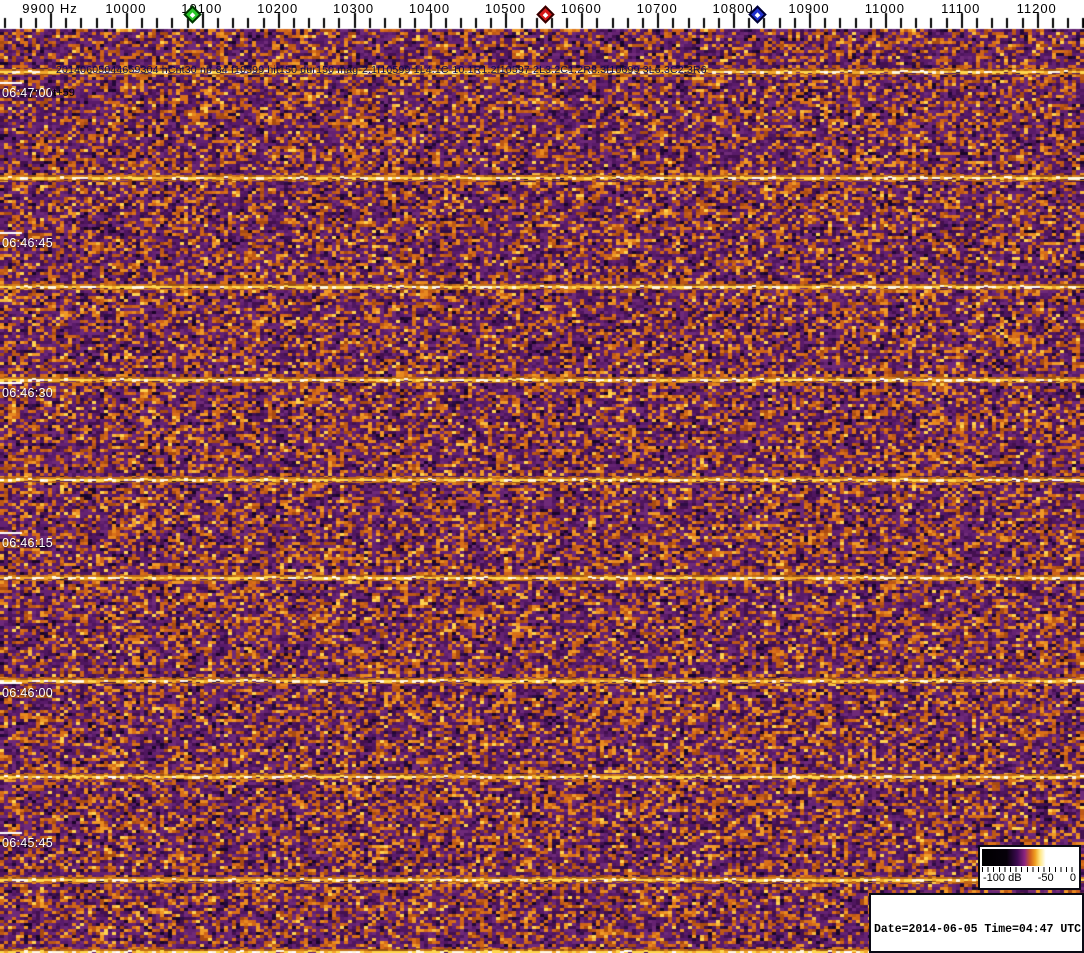  I want to click on freq-label-10200: 10200, so click(278, 8).